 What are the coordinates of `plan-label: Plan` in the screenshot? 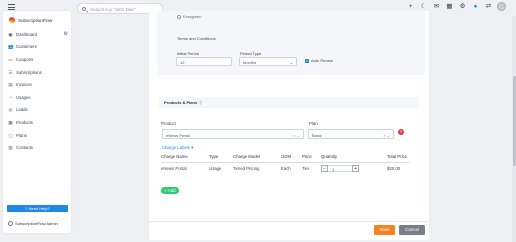 It's located at (313, 123).